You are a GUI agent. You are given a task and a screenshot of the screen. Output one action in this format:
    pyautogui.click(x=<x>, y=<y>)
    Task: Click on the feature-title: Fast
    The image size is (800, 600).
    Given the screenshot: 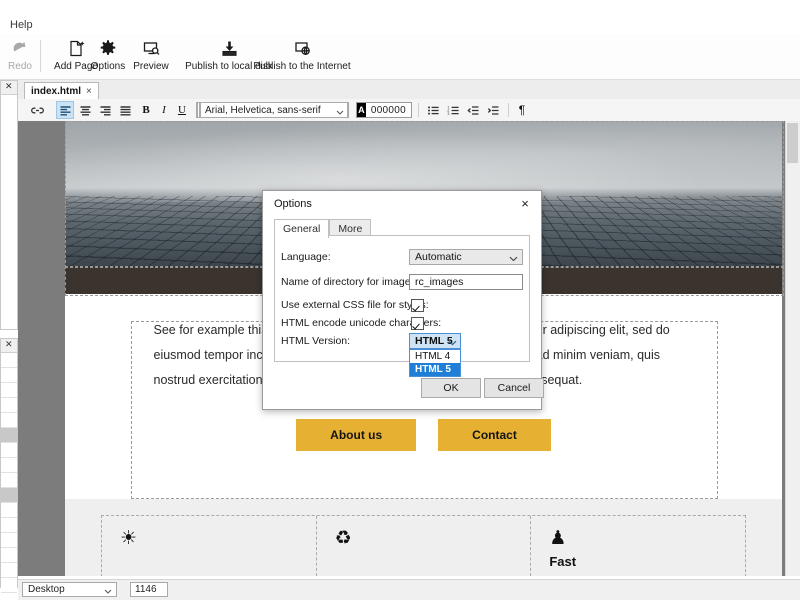 What is the action you would take?
    pyautogui.click(x=563, y=561)
    